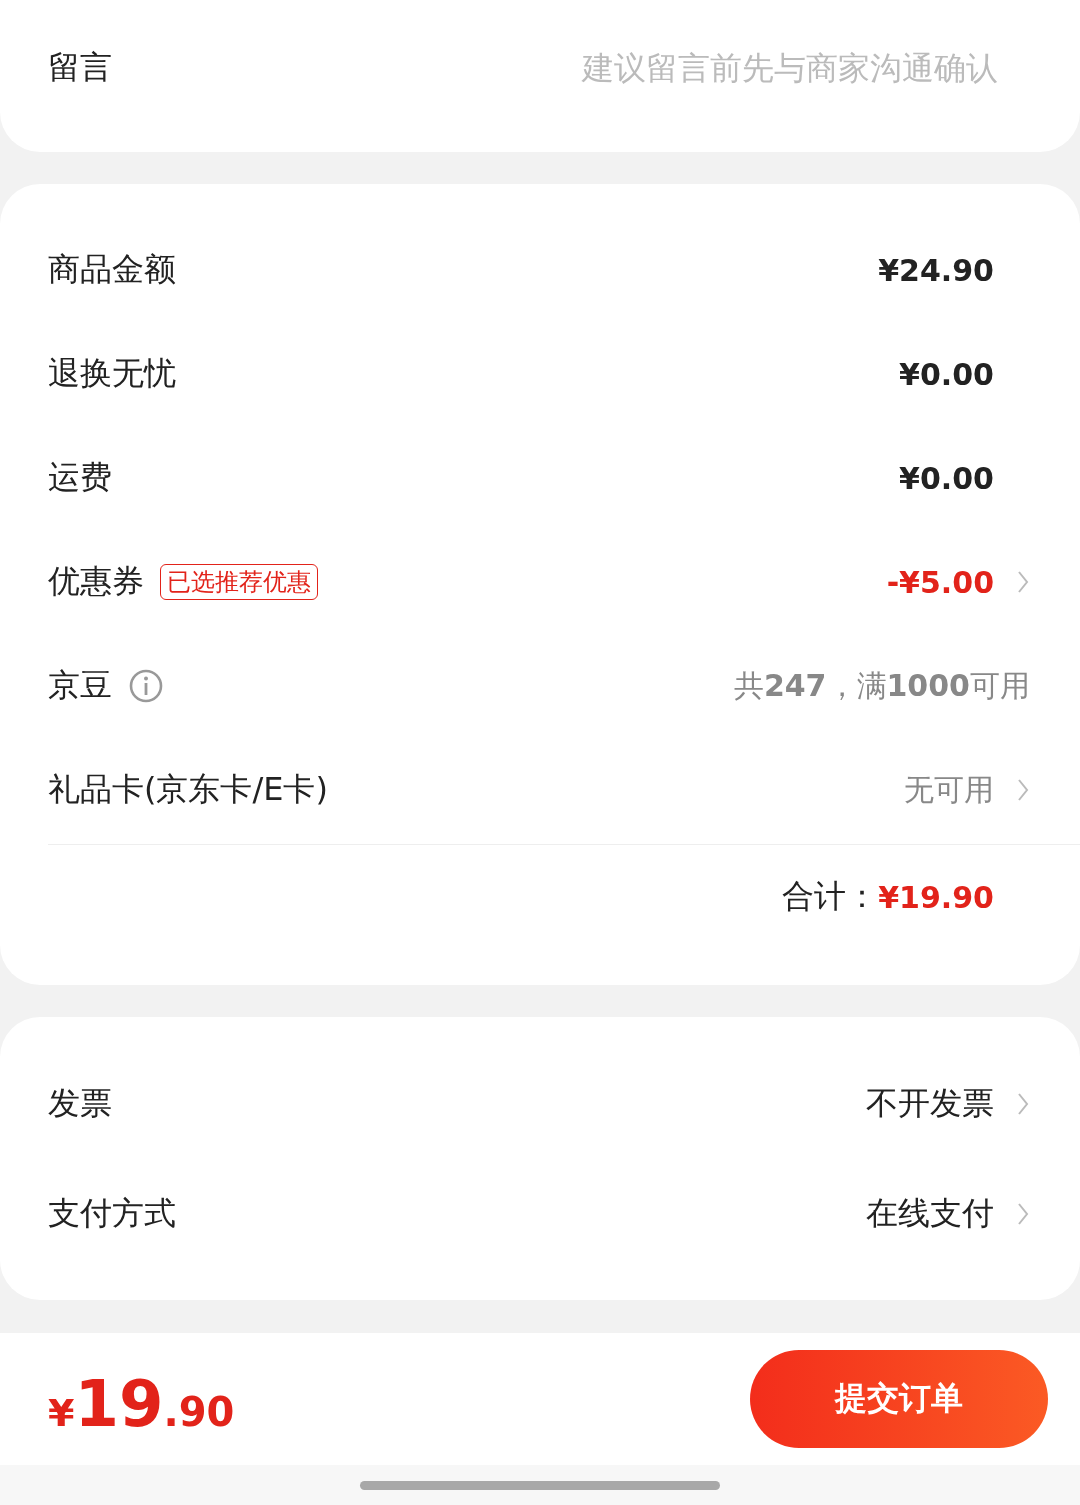 This screenshot has height=1505, width=1080. I want to click on row-value: 共247，满1000可用, so click(881, 685).